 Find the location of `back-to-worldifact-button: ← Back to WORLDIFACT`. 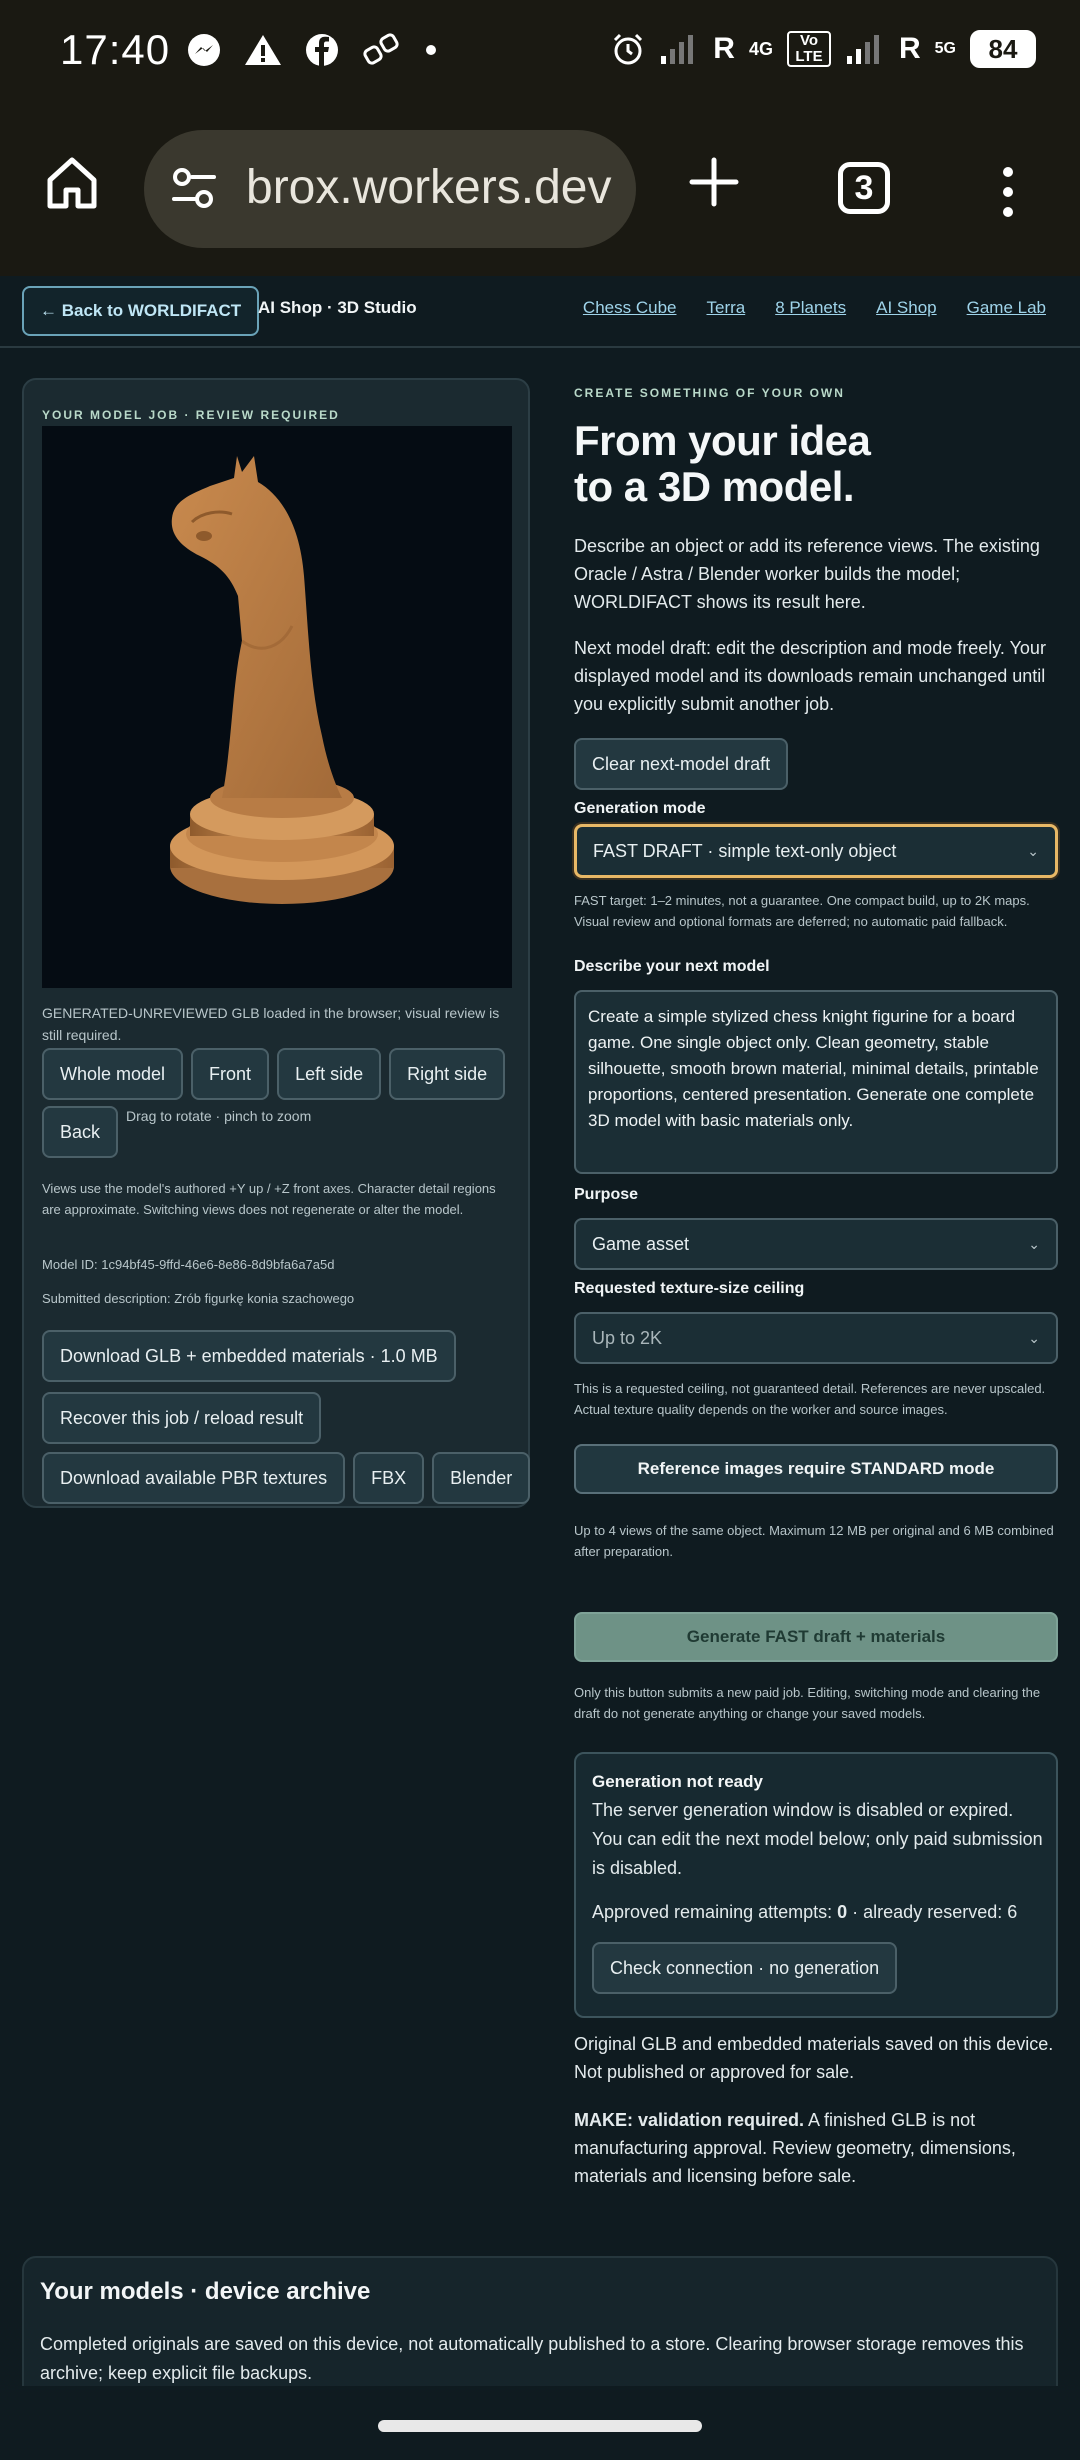

back-to-worldifact-button: ← Back to WORLDIFACT is located at coordinates (141, 311).